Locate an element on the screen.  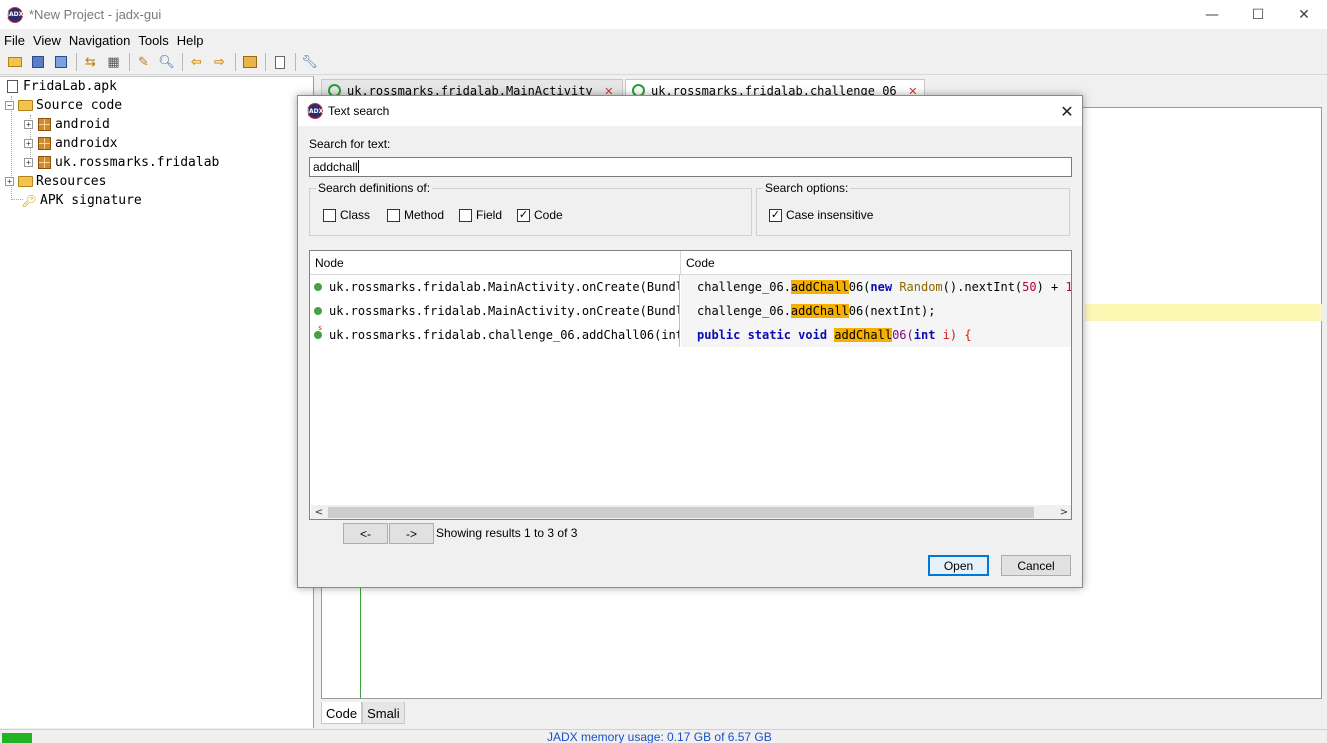
tree-item-source-code: − Source code is located at coordinates (63, 105).